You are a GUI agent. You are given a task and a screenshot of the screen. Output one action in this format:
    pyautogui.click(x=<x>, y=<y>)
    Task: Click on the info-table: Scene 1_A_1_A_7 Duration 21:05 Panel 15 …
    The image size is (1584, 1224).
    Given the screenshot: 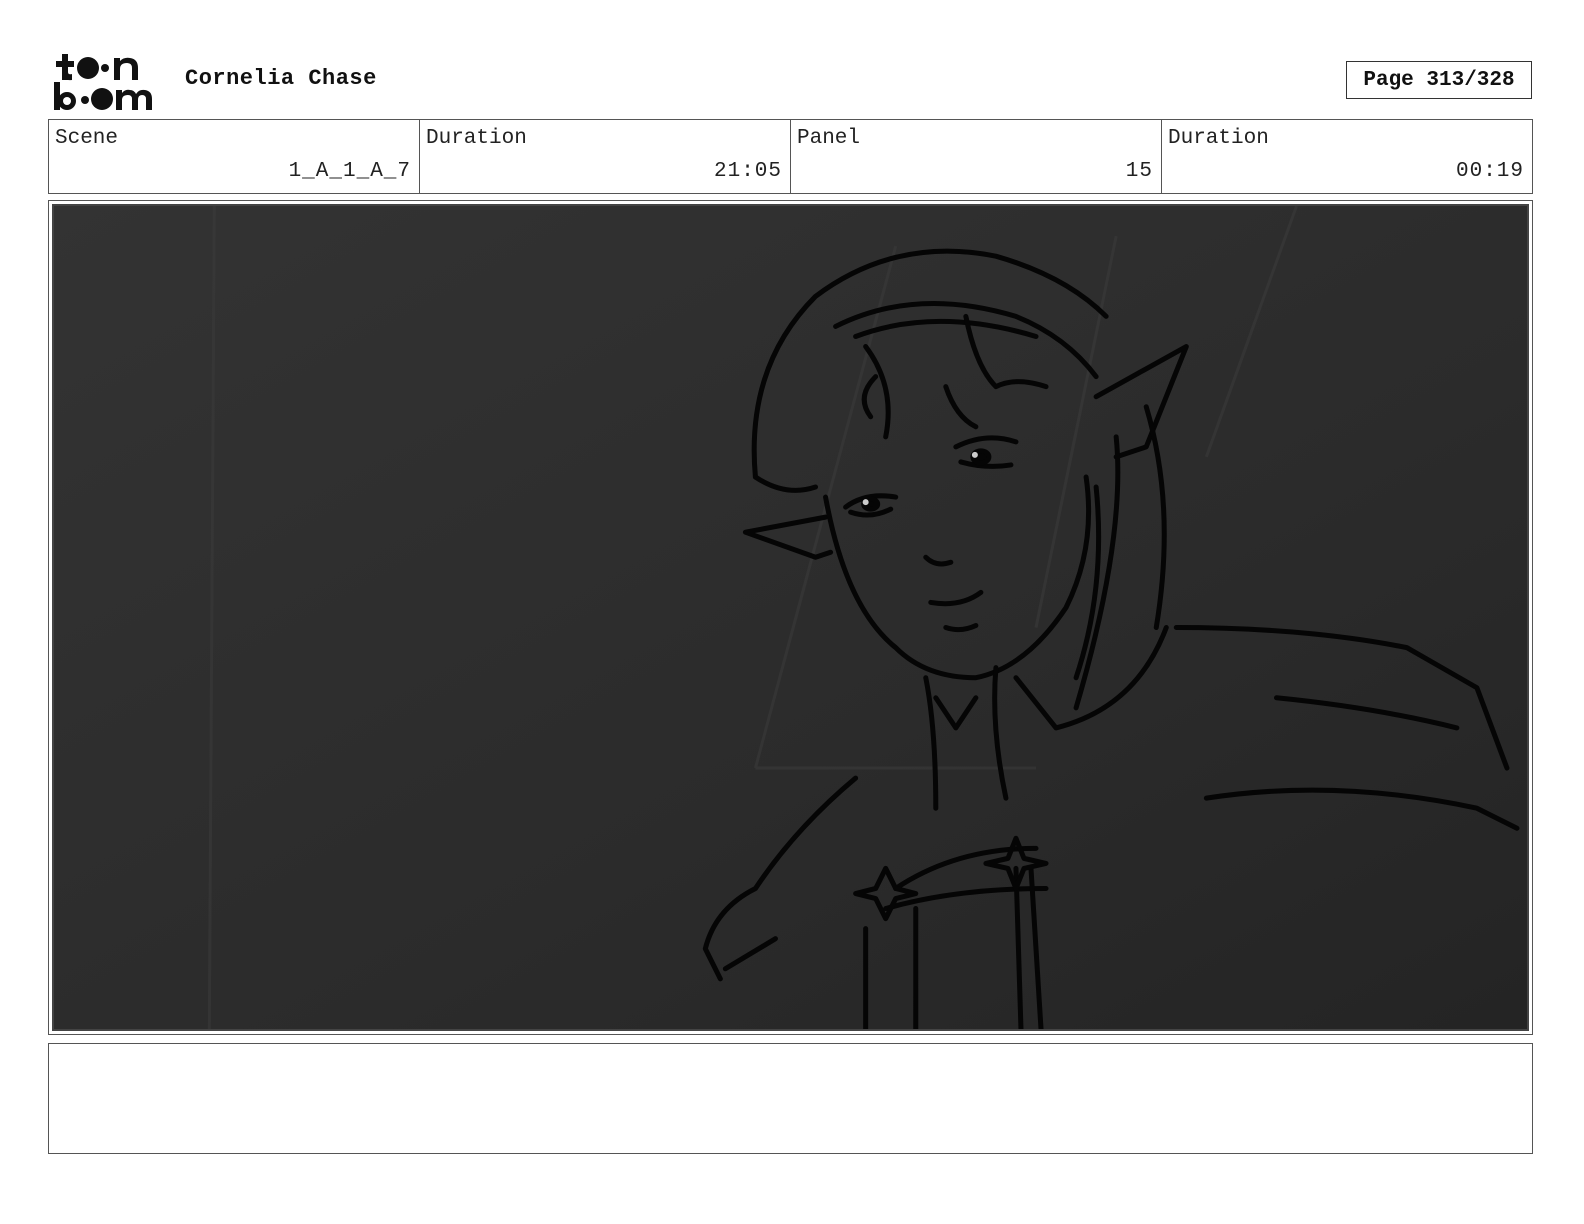 What is the action you would take?
    pyautogui.click(x=790, y=156)
    